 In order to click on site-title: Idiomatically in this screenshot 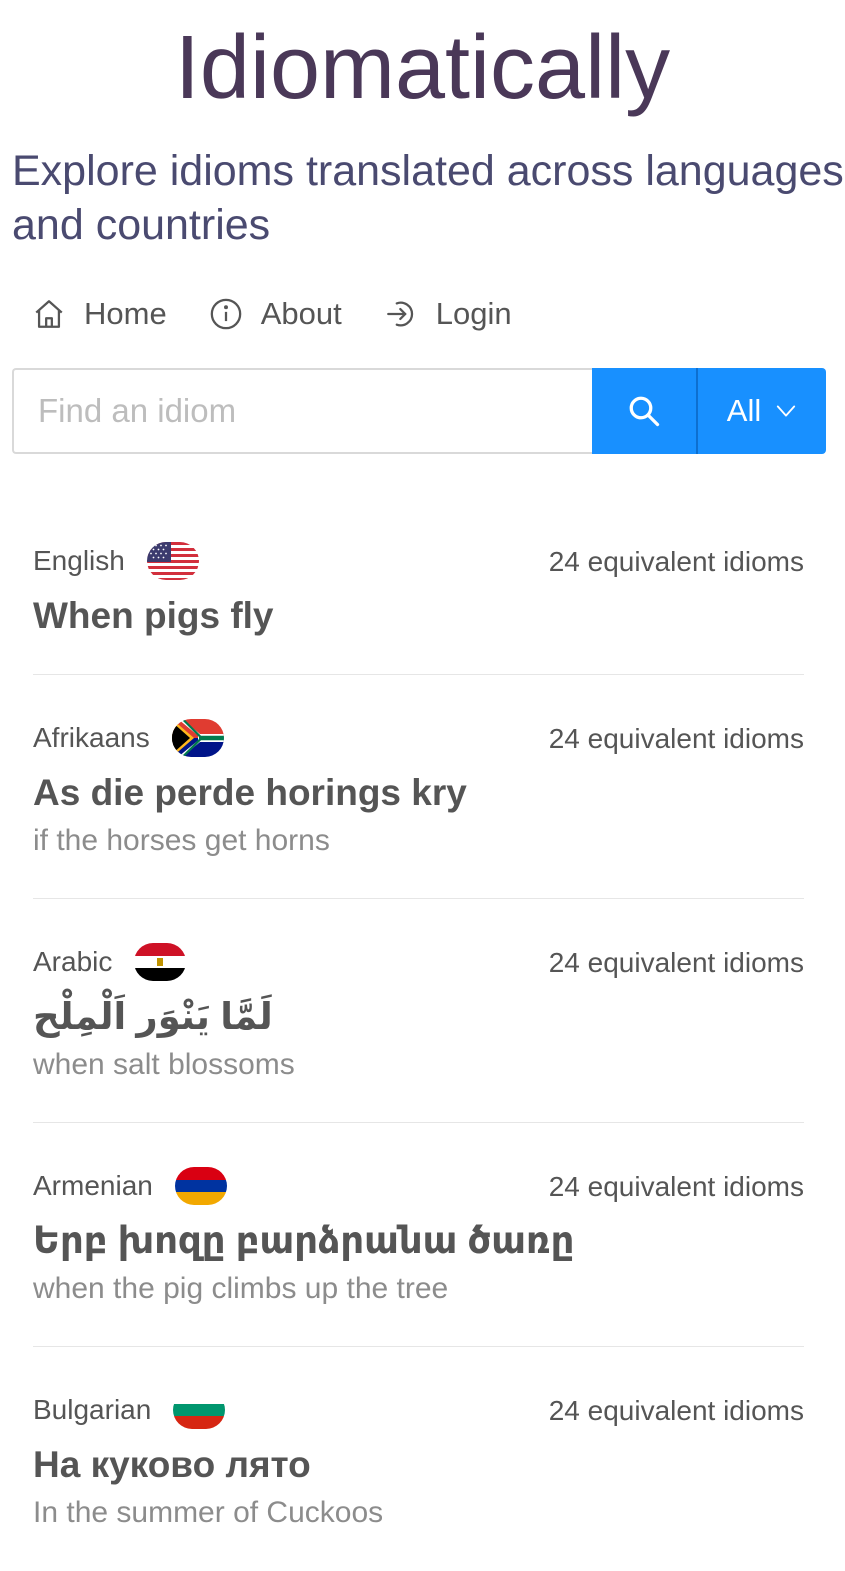, I will do `click(422, 68)`.